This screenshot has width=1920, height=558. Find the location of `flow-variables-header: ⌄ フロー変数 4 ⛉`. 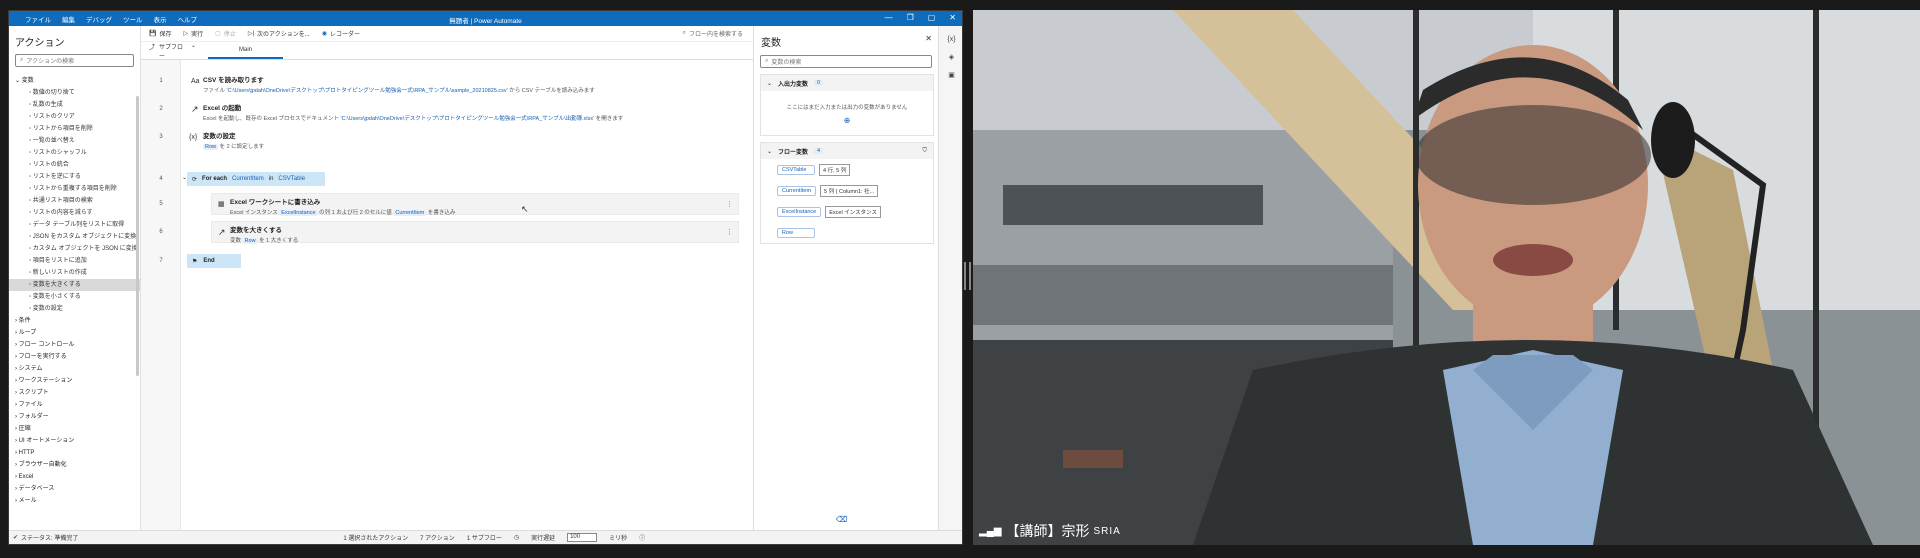

flow-variables-header: ⌄ フロー変数 4 ⛉ is located at coordinates (847, 151).